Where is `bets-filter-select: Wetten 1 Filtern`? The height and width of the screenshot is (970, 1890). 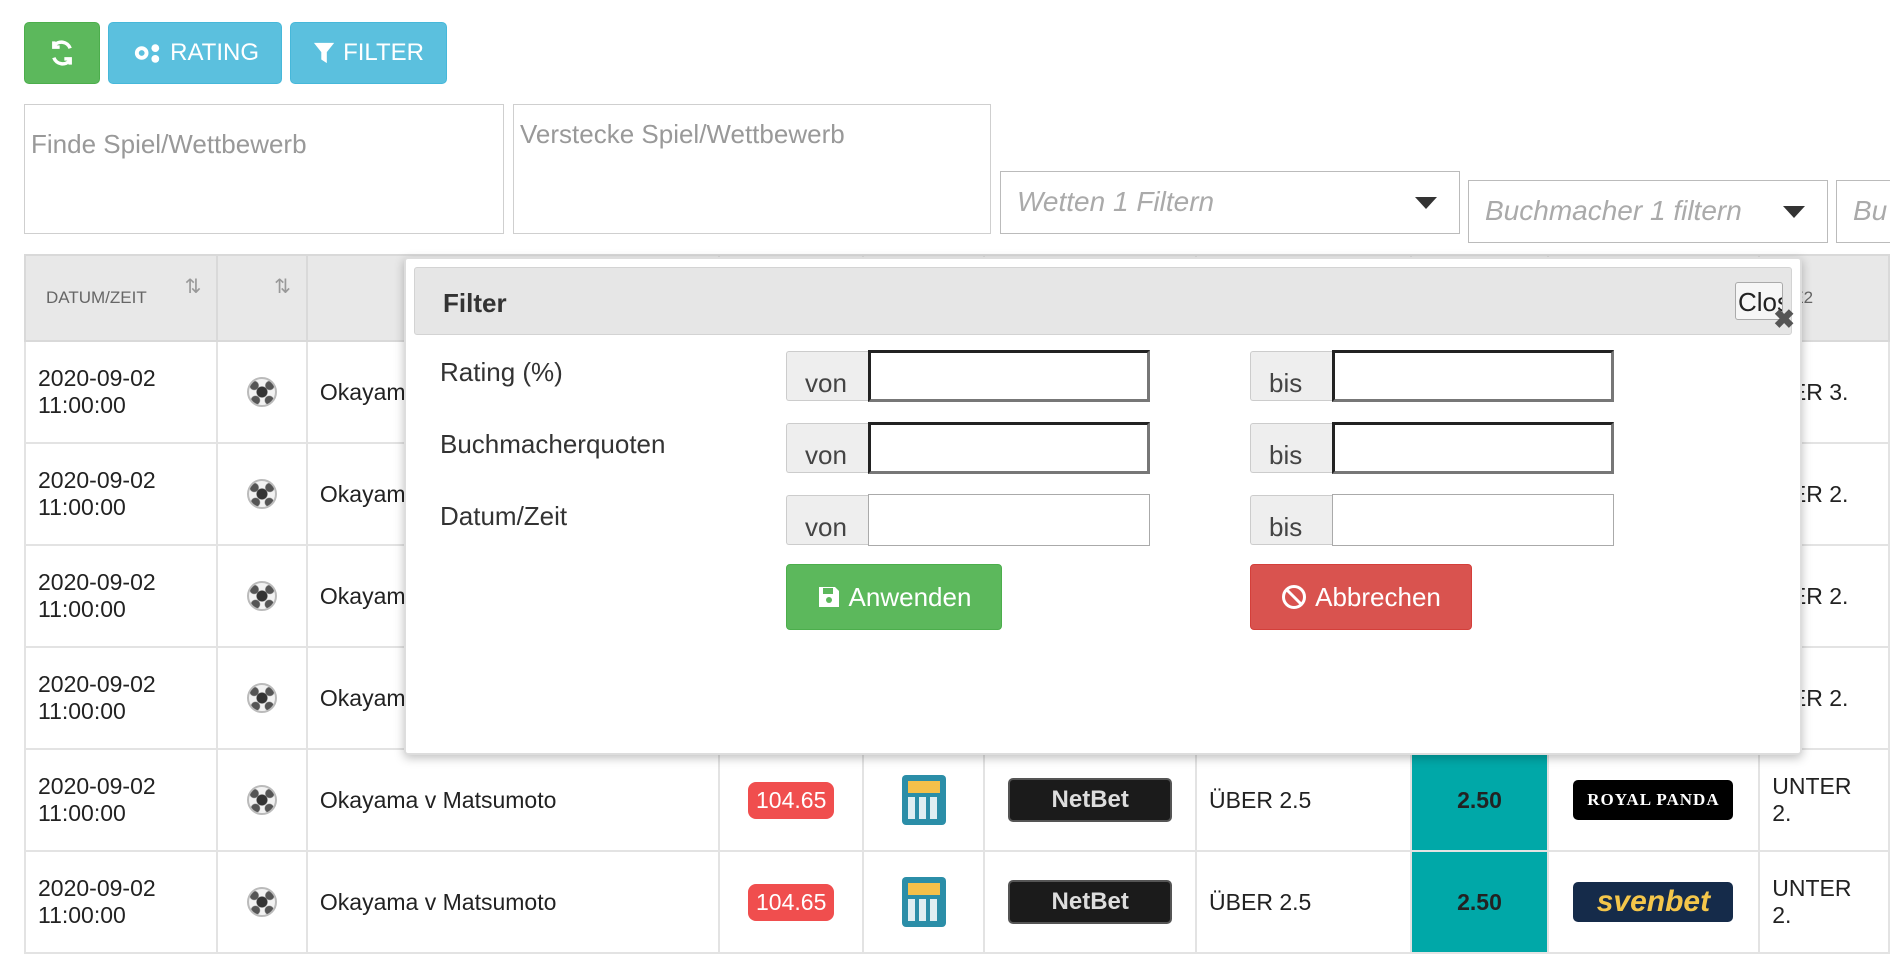 bets-filter-select: Wetten 1 Filtern is located at coordinates (1230, 202).